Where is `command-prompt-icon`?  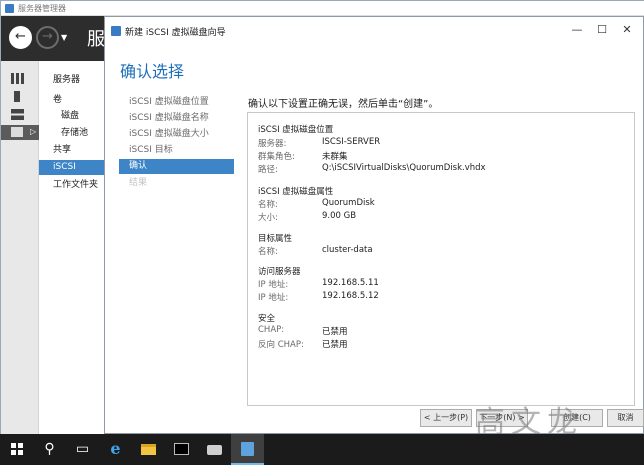
command-prompt-icon is located at coordinates (181, 449).